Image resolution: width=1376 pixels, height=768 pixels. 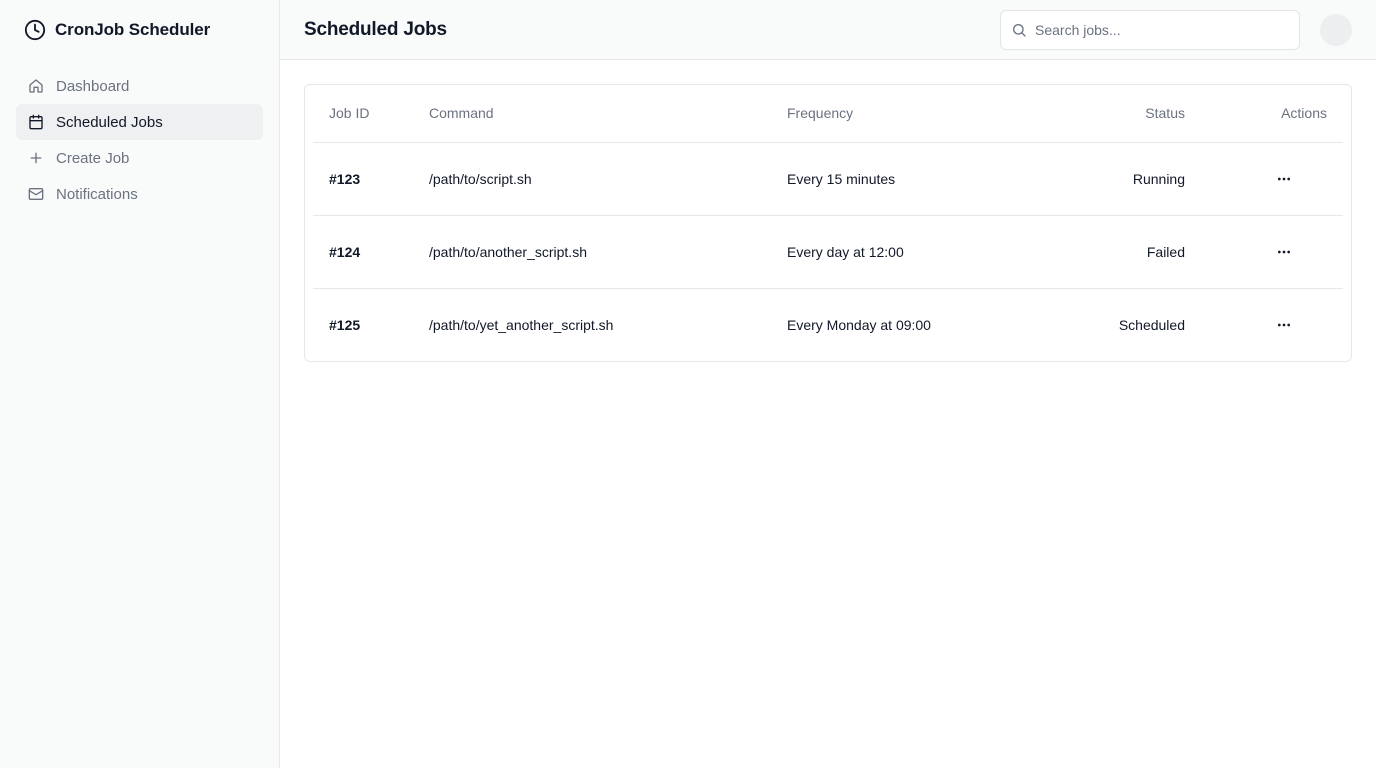 I want to click on job-id-cell: #123, so click(x=363, y=179).